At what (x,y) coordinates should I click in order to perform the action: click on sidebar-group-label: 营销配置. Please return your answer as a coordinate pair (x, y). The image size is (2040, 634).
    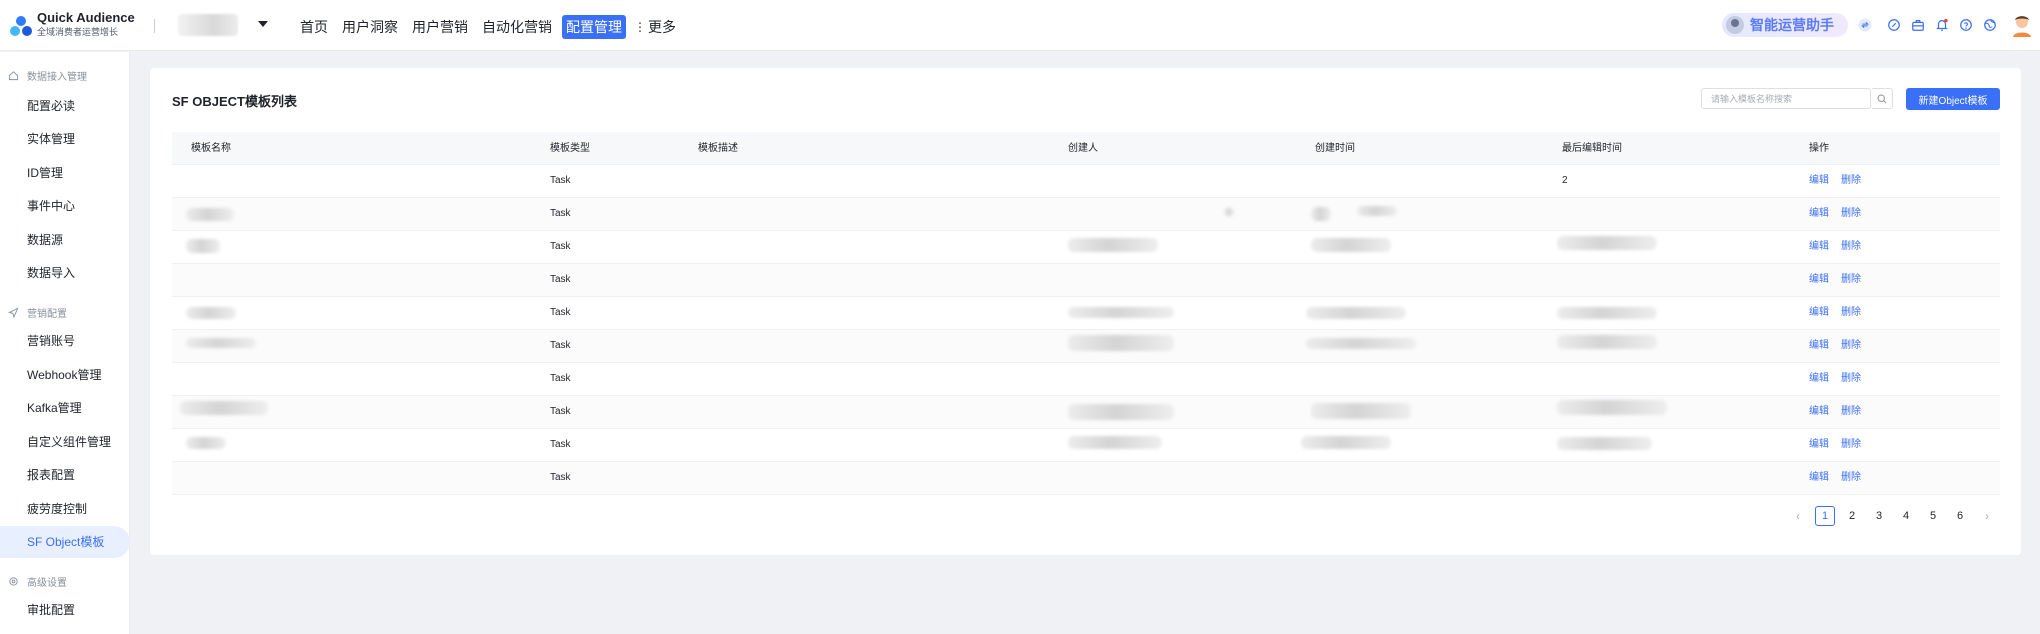
    Looking at the image, I should click on (47, 314).